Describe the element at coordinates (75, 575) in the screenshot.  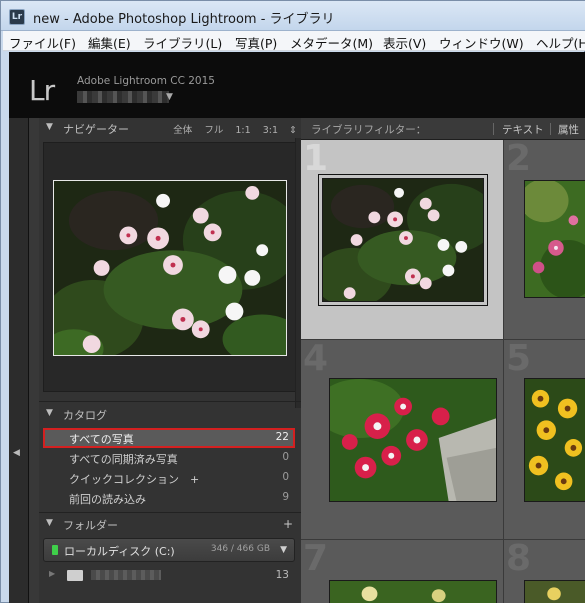
I see `folder-icon` at that location.